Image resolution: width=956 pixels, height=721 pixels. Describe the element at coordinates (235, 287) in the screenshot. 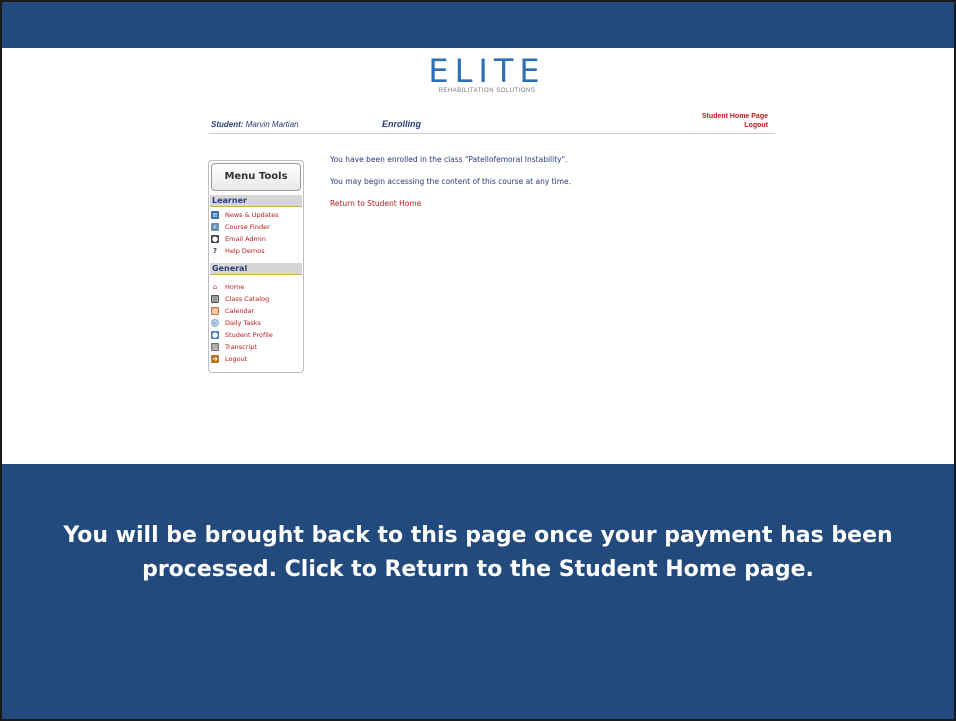

I see `sidebar-item-label: Home` at that location.